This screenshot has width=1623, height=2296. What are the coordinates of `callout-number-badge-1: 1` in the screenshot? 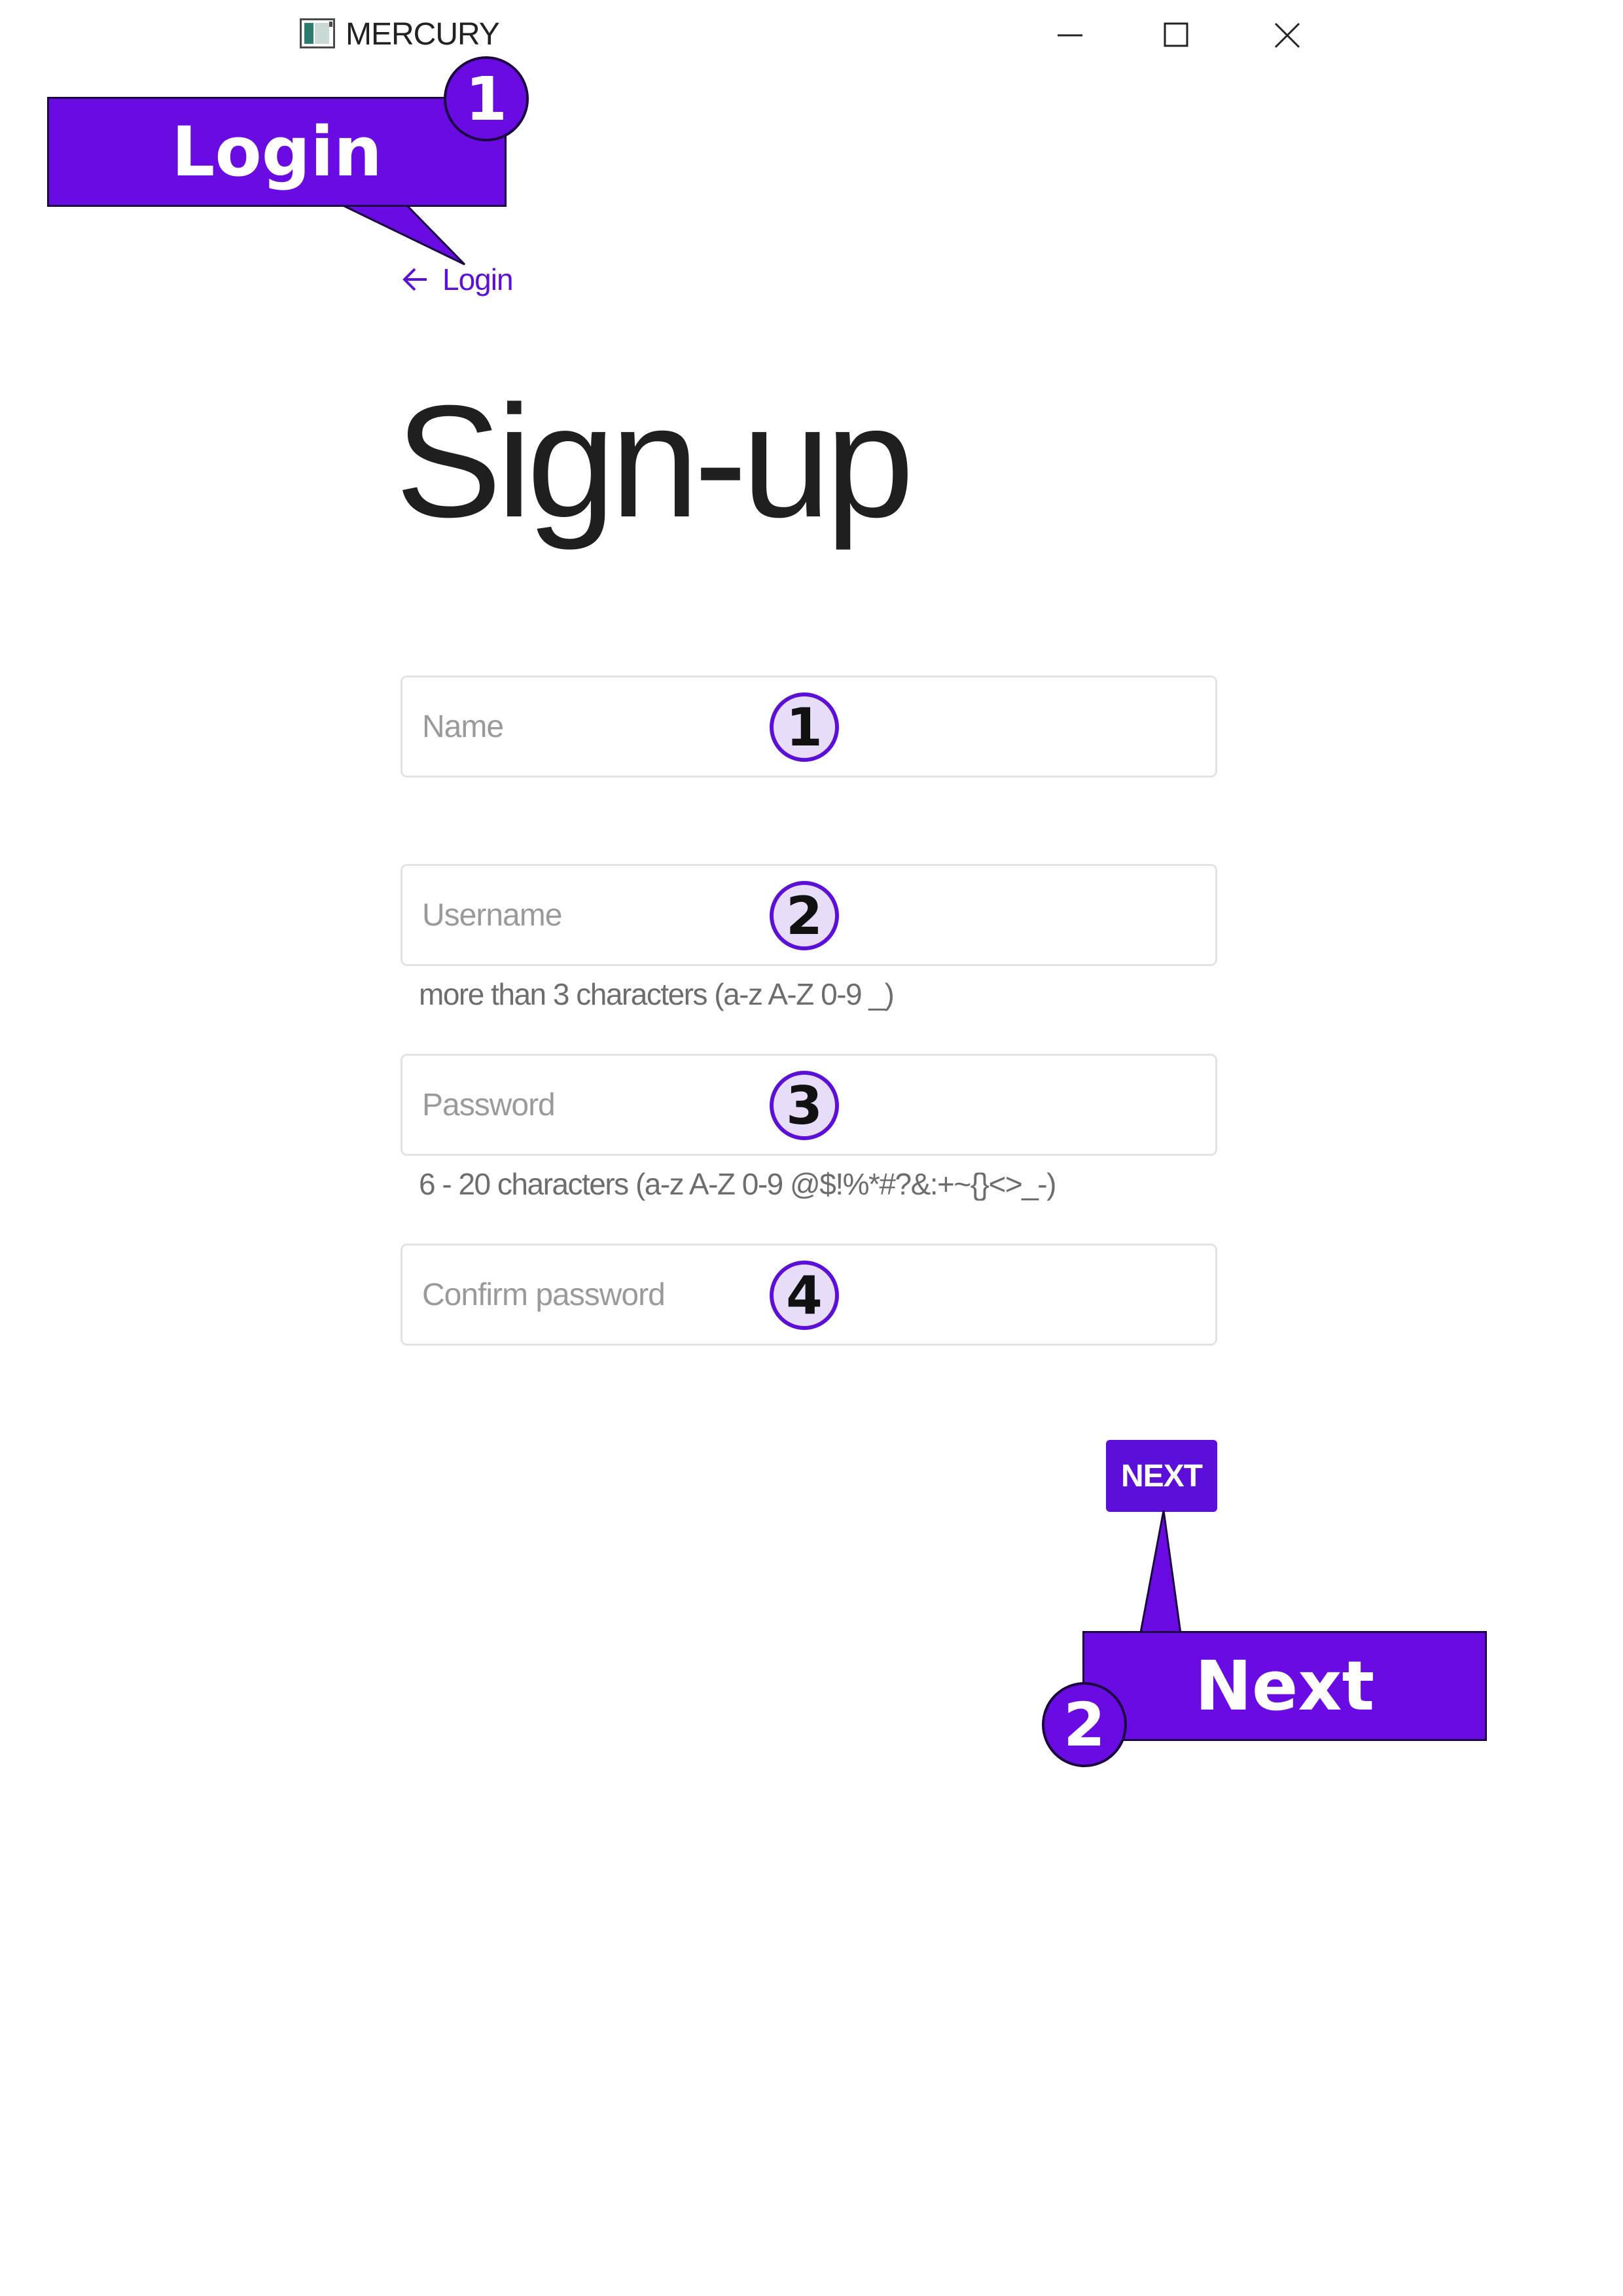 It's located at (486, 99).